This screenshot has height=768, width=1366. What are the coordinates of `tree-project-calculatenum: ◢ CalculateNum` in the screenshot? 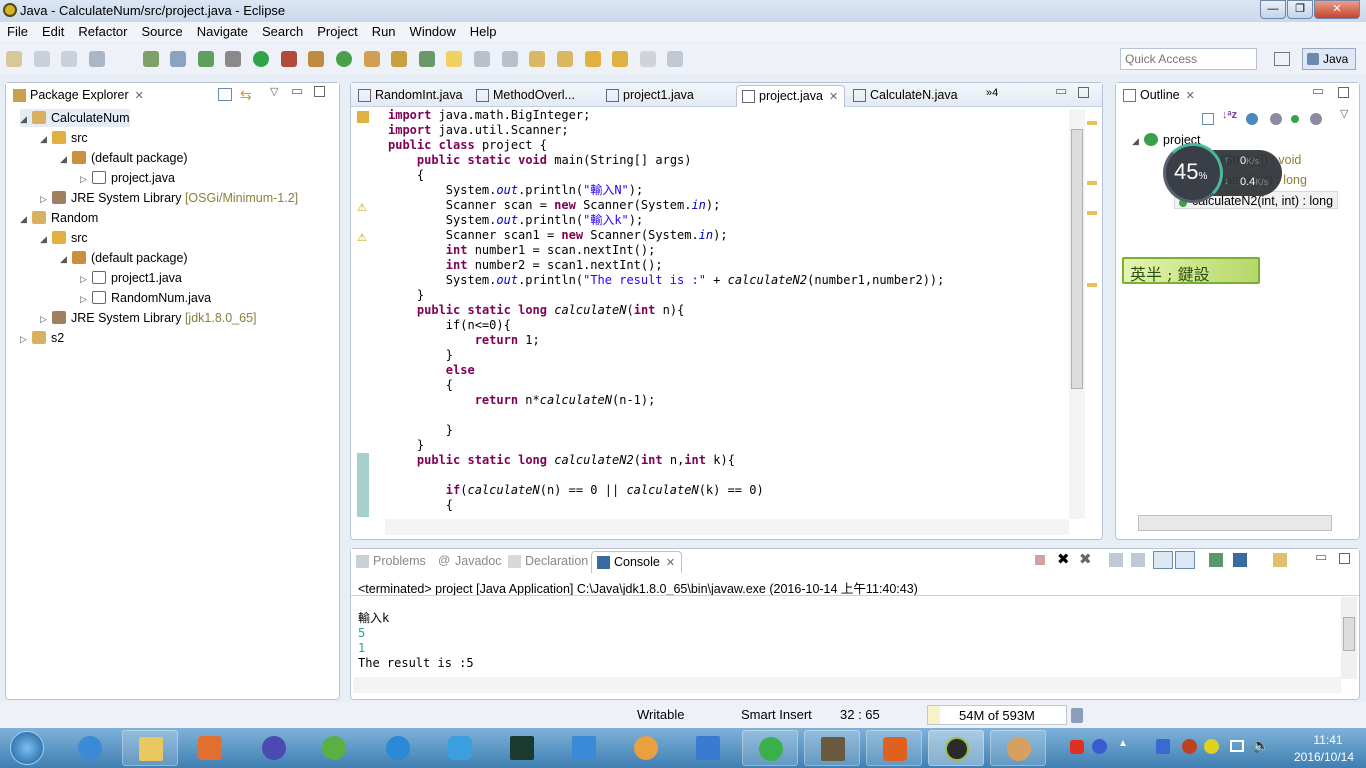 It's located at (75, 118).